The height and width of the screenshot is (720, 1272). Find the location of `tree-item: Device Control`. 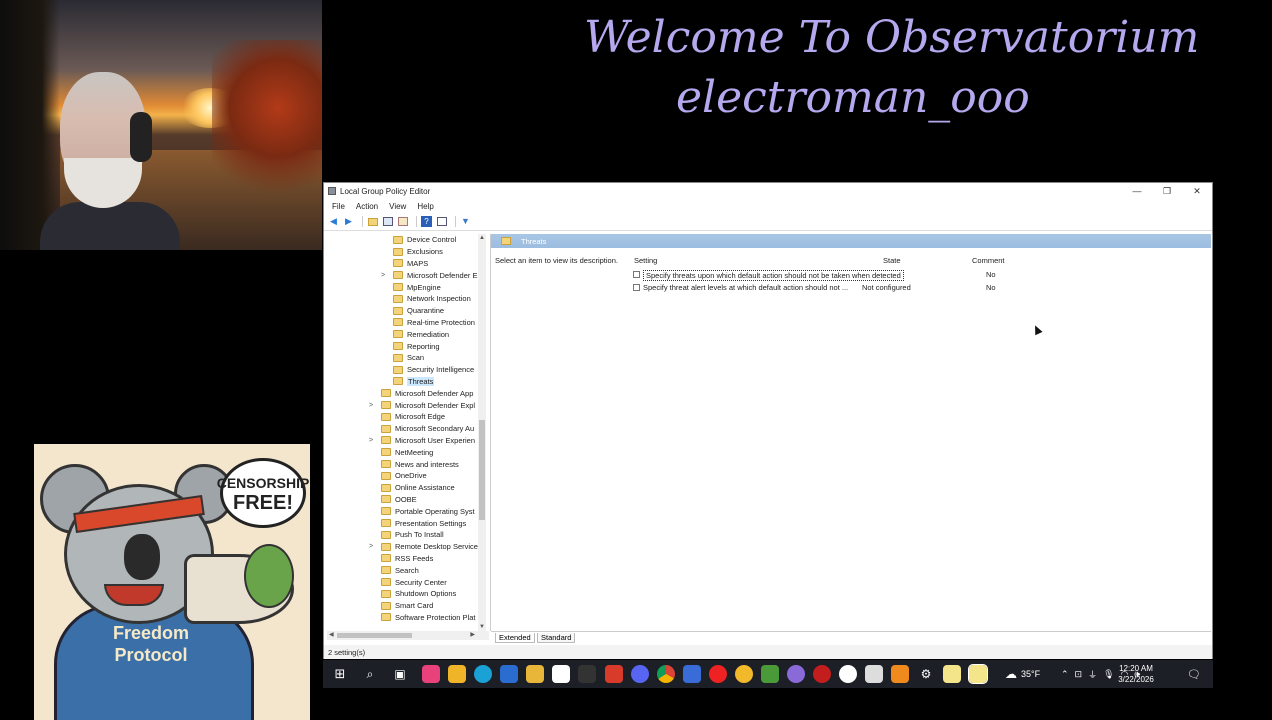

tree-item: Device Control is located at coordinates (424, 240).